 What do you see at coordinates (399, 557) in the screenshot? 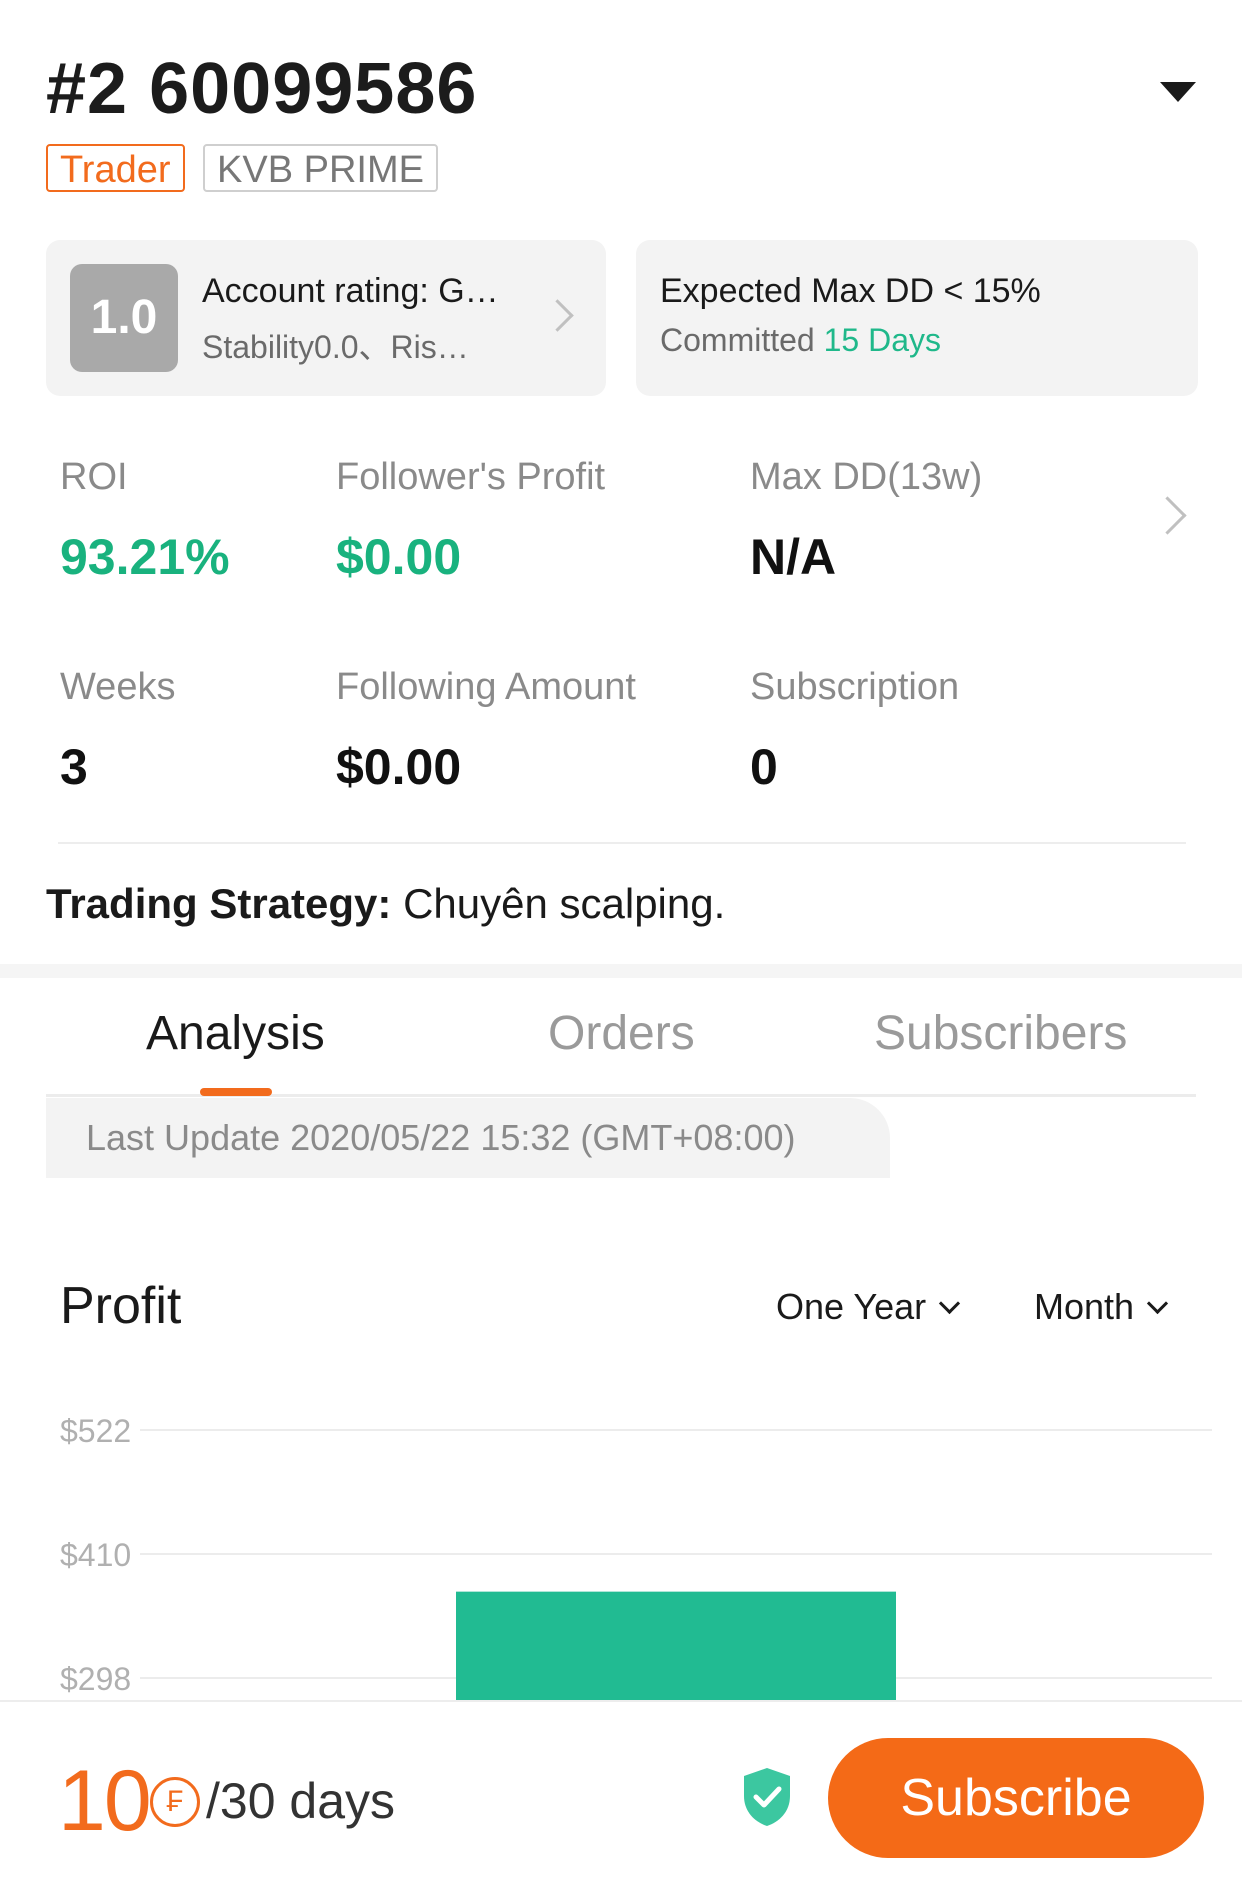
I see `followers-profit-value: $0.00` at bounding box center [399, 557].